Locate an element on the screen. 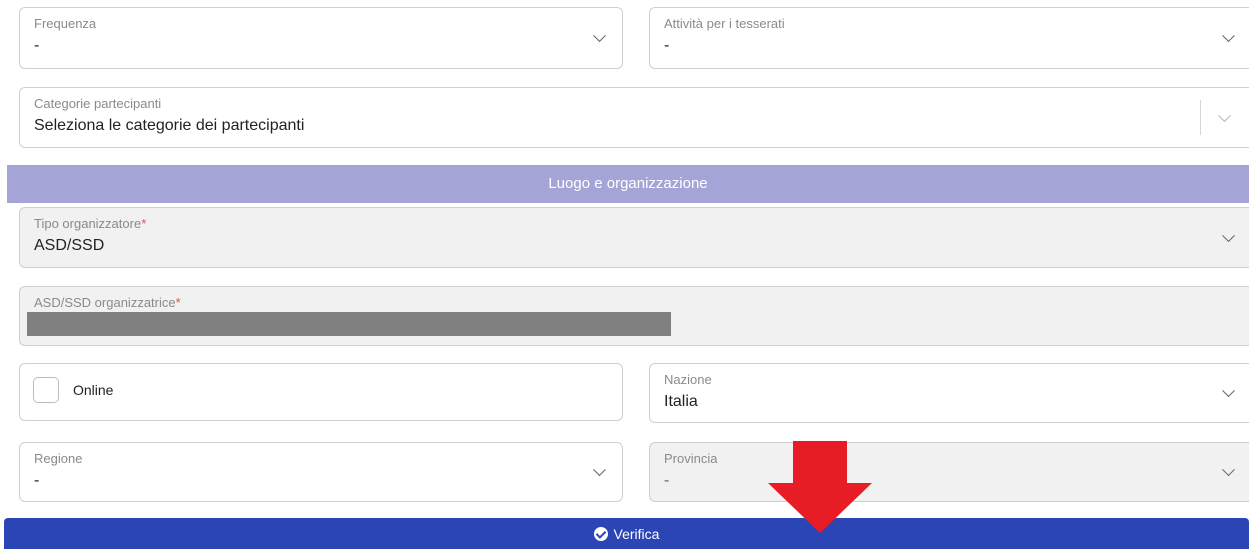 This screenshot has width=1249, height=549. regione-label: Regione is located at coordinates (58, 458).